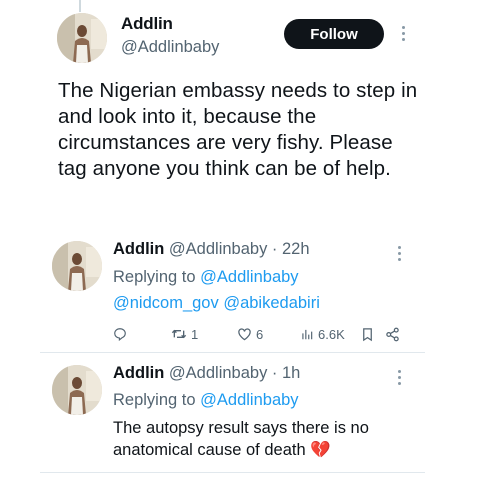 Image resolution: width=499 pixels, height=477 pixels. I want to click on bookmark-action, so click(367, 334).